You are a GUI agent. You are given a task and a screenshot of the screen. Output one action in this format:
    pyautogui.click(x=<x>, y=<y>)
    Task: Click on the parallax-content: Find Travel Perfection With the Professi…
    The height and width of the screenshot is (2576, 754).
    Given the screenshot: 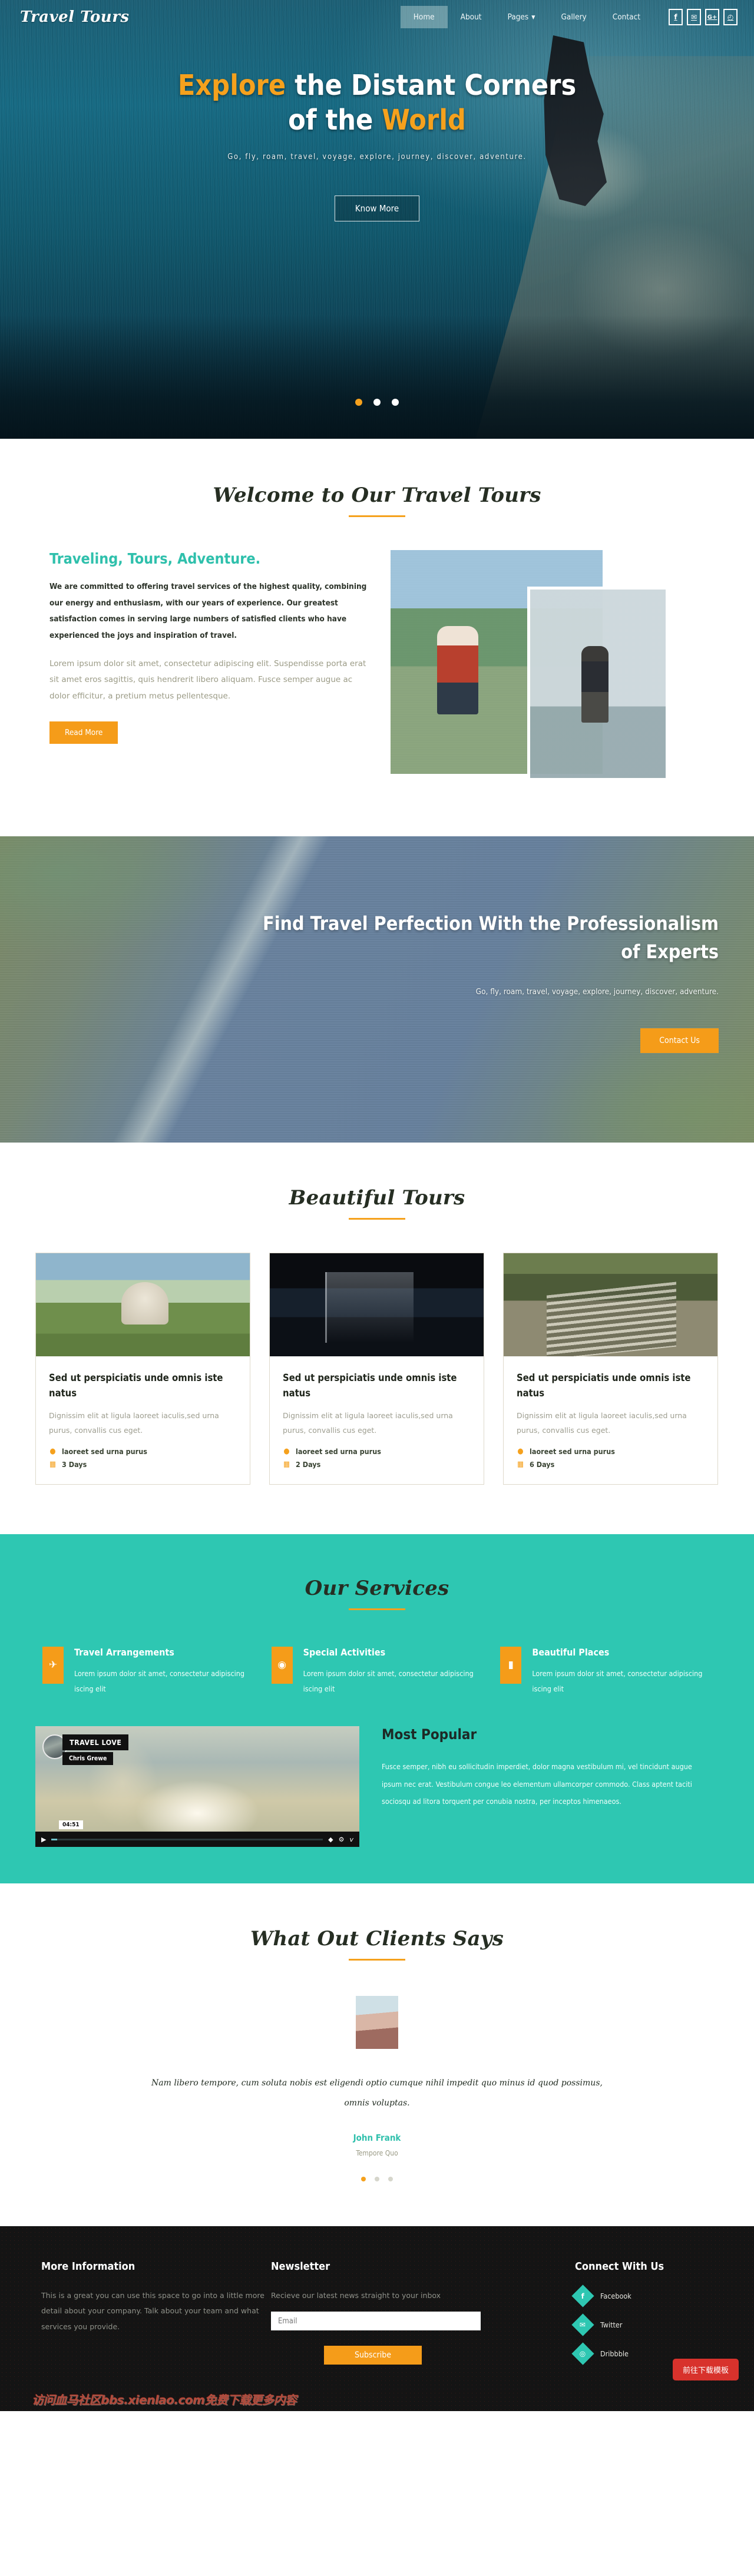 What is the action you would take?
    pyautogui.click(x=377, y=944)
    